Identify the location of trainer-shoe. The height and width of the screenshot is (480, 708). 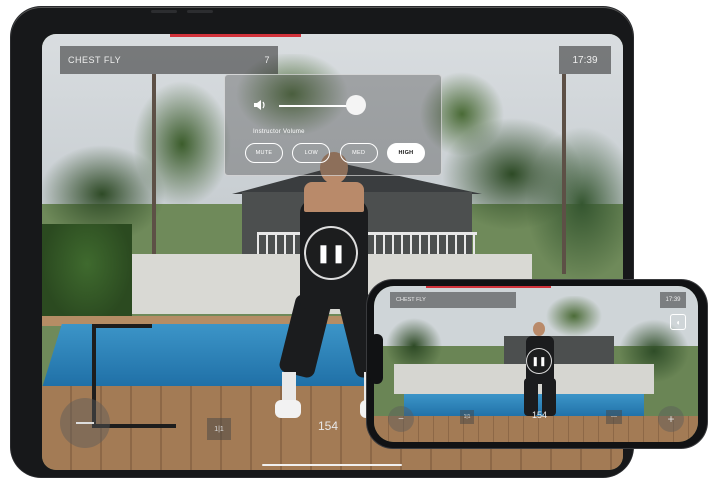
(288, 409).